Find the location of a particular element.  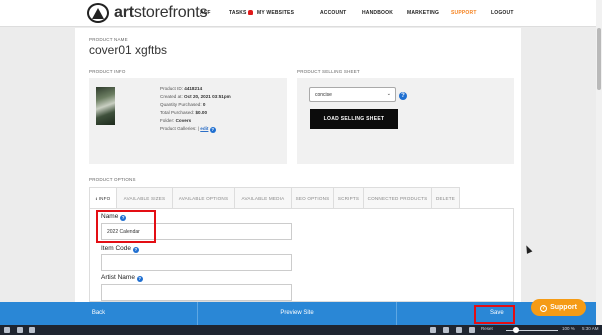

question-icon: ? is located at coordinates (544, 308).